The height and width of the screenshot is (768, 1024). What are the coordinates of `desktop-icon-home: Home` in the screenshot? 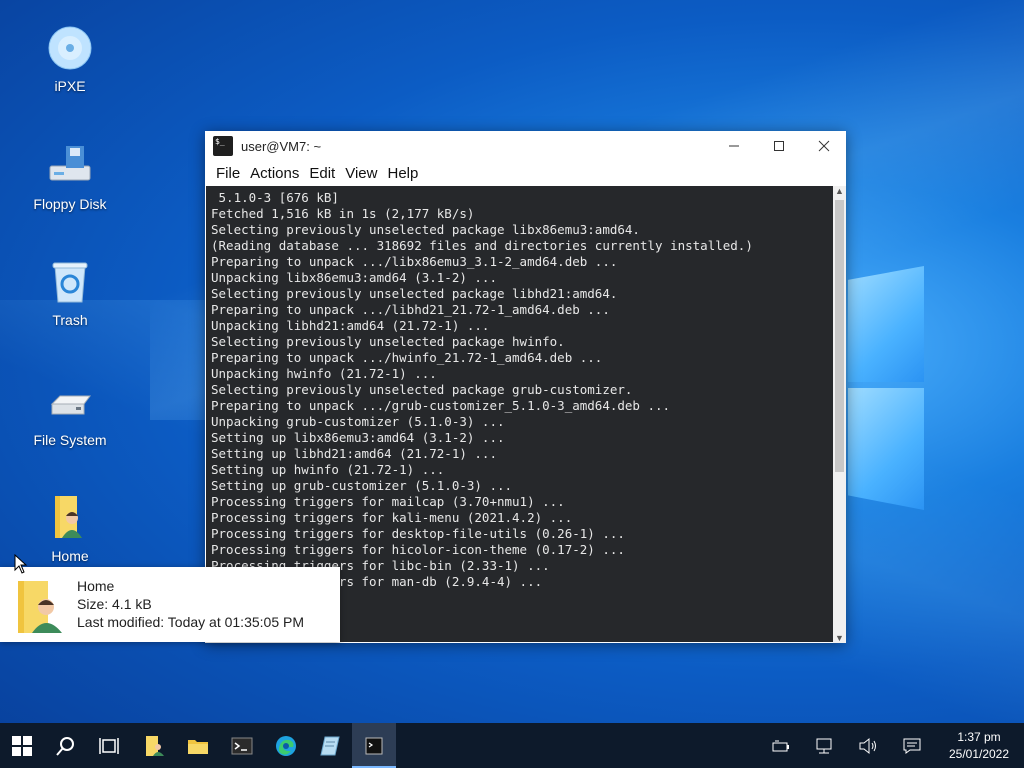 It's located at (70, 529).